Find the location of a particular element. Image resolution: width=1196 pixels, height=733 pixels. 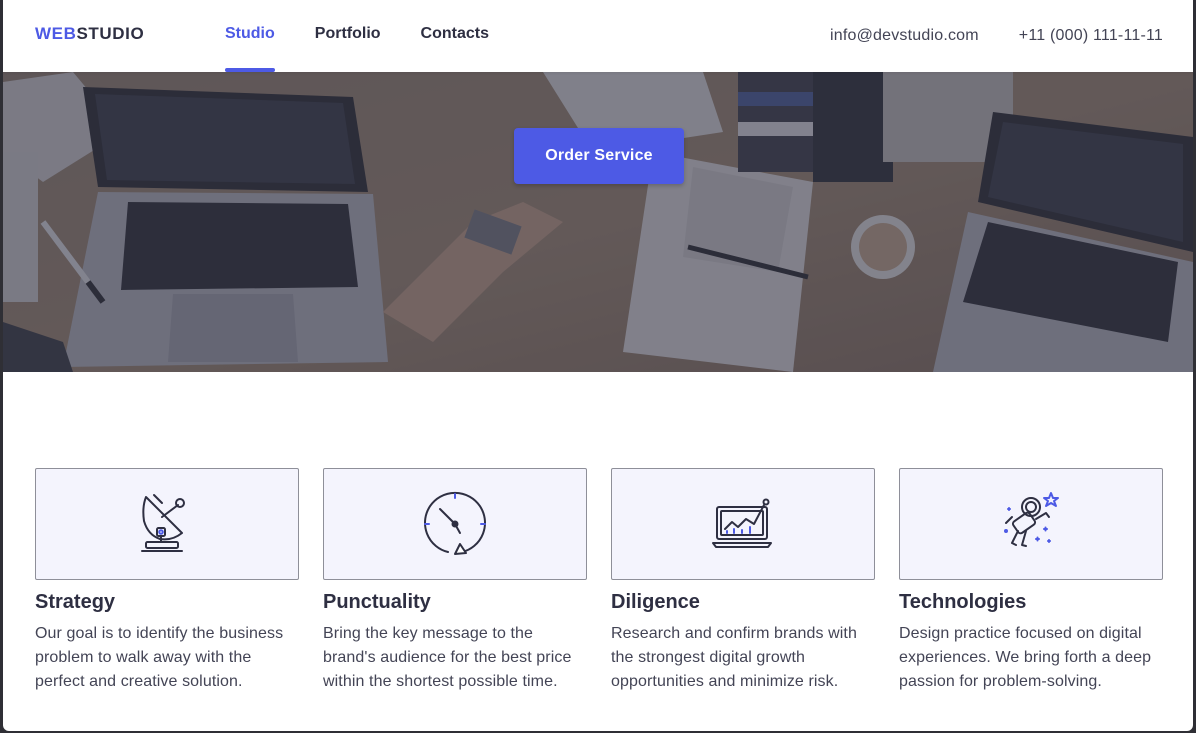

nav-link-portfolio: Portfolio is located at coordinates (348, 36).